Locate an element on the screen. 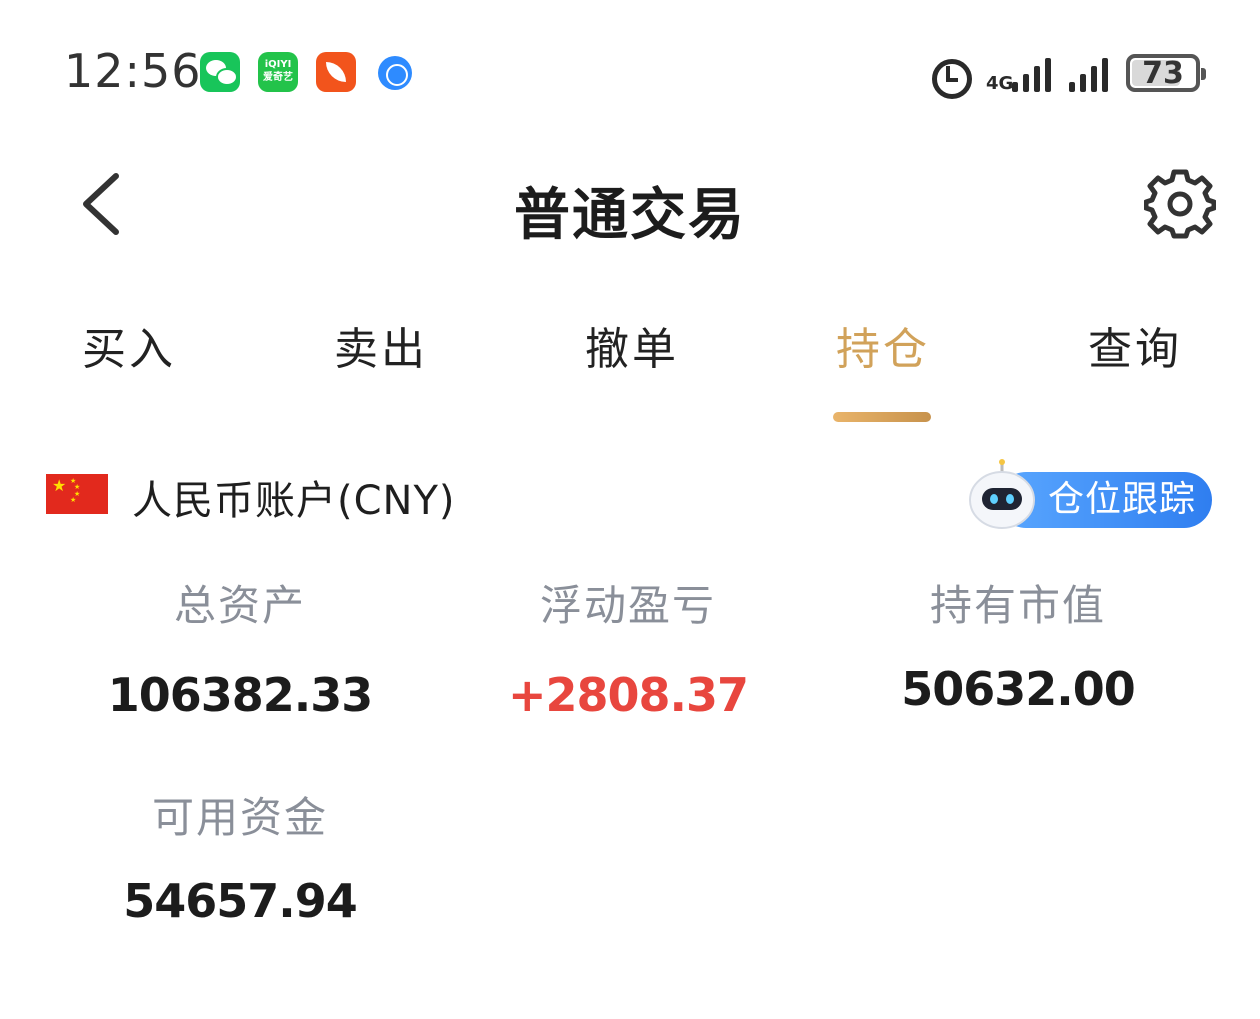 The width and height of the screenshot is (1260, 1019). position-tracking-button: 仓位跟踪 is located at coordinates (1091, 496).